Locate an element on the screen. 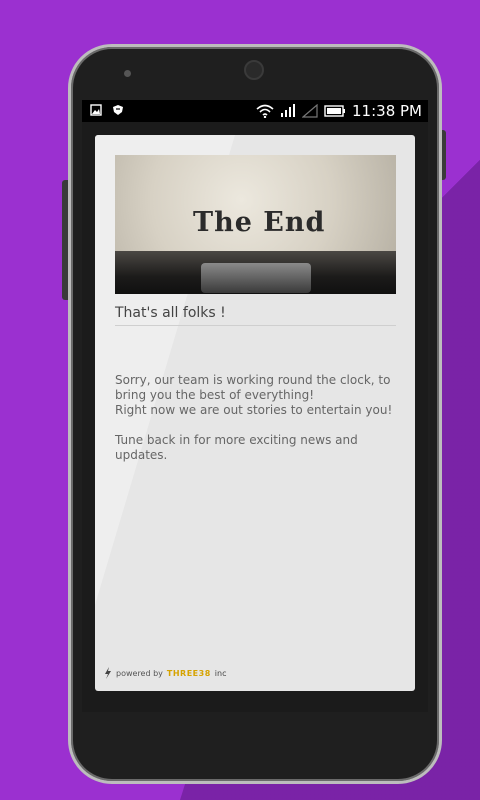 Image resolution: width=480 pixels, height=800 pixels. gallery-icon is located at coordinates (96, 110).